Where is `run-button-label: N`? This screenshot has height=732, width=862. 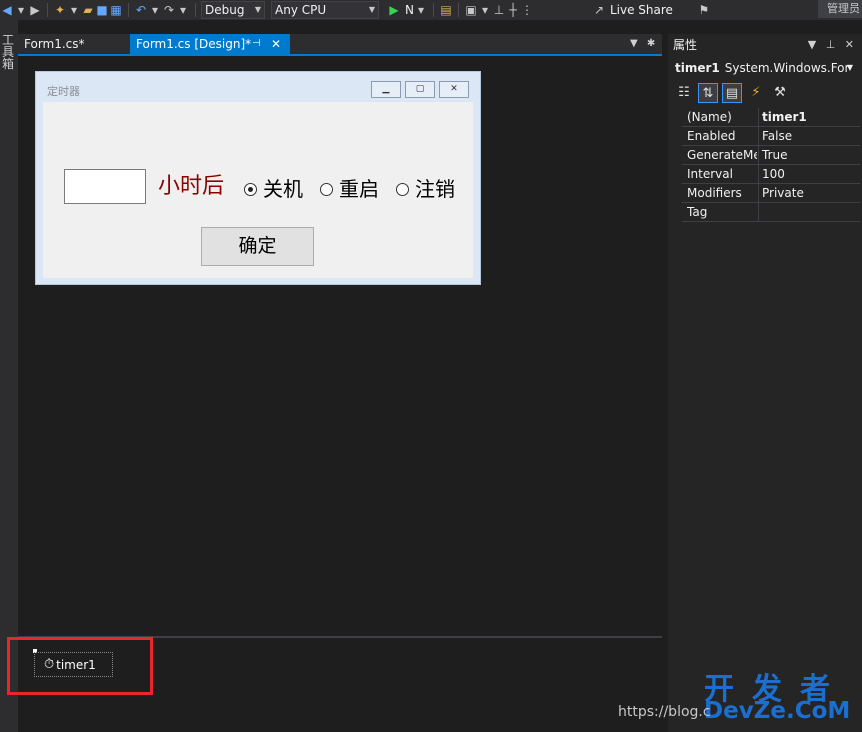
run-button-label: N is located at coordinates (409, 10).